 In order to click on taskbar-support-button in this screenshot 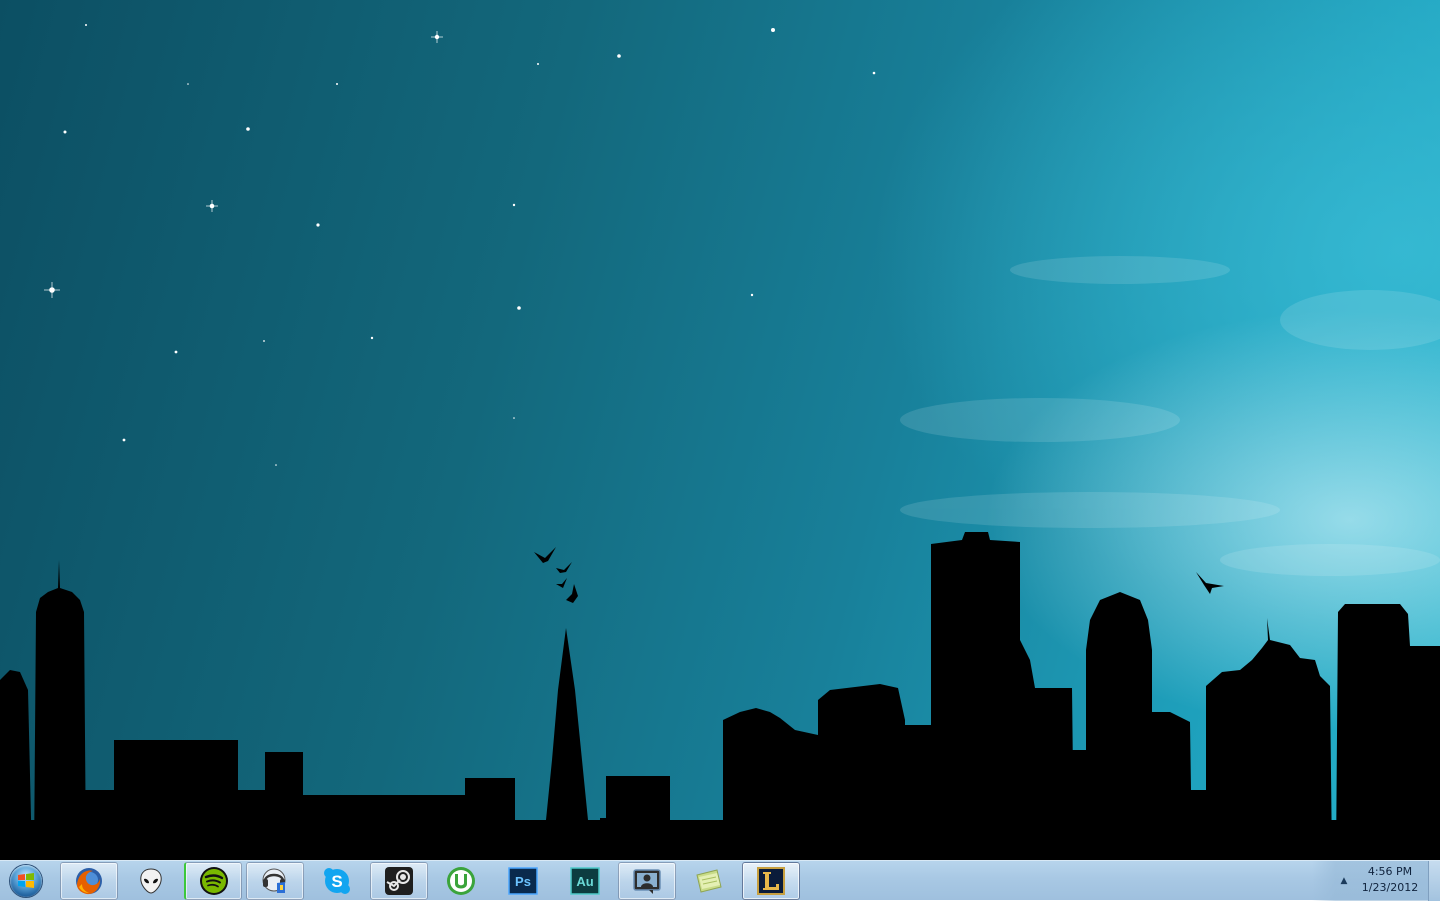, I will do `click(275, 881)`.